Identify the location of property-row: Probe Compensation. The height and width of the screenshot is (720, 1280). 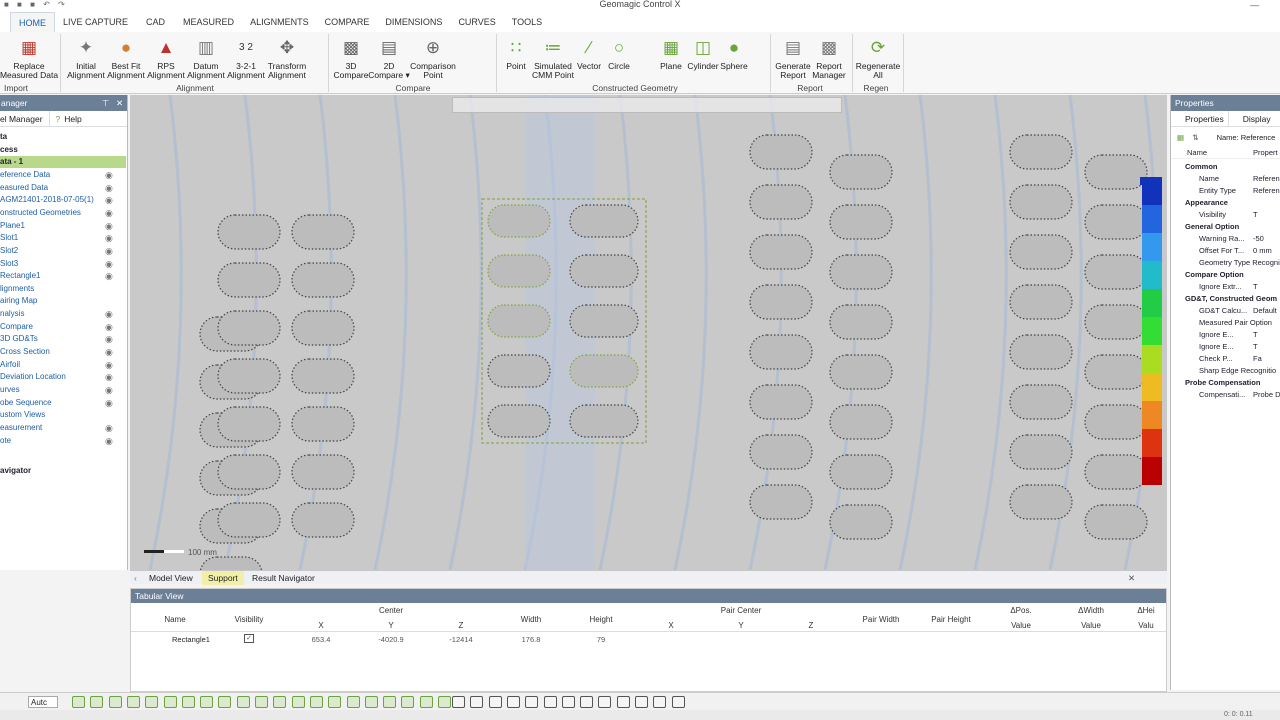
(1225, 383).